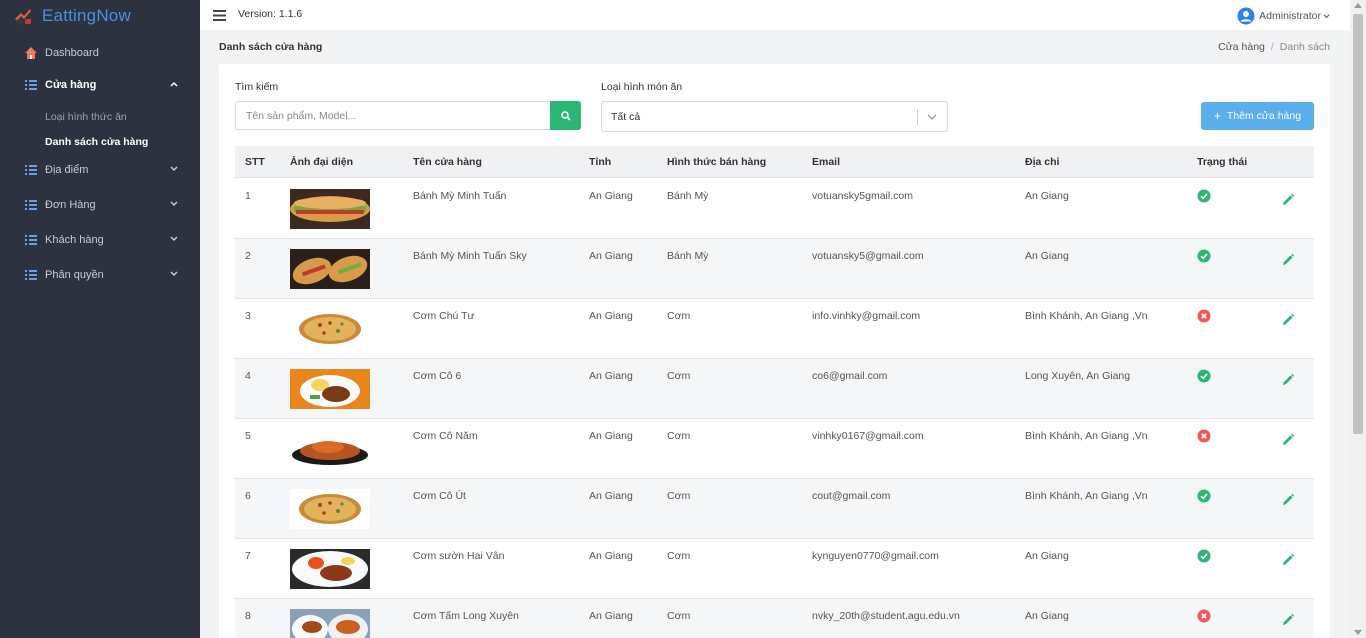  What do you see at coordinates (1042, 162) in the screenshot?
I see `column-header: Địa chỉ` at bounding box center [1042, 162].